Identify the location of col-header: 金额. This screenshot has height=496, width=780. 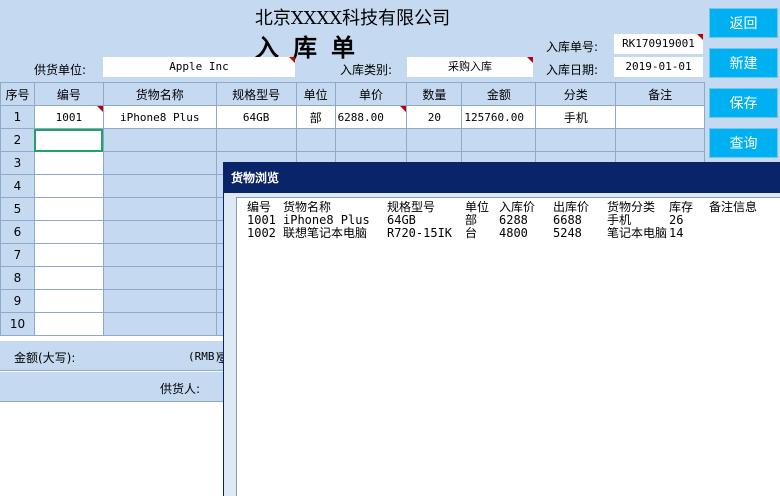
(499, 94).